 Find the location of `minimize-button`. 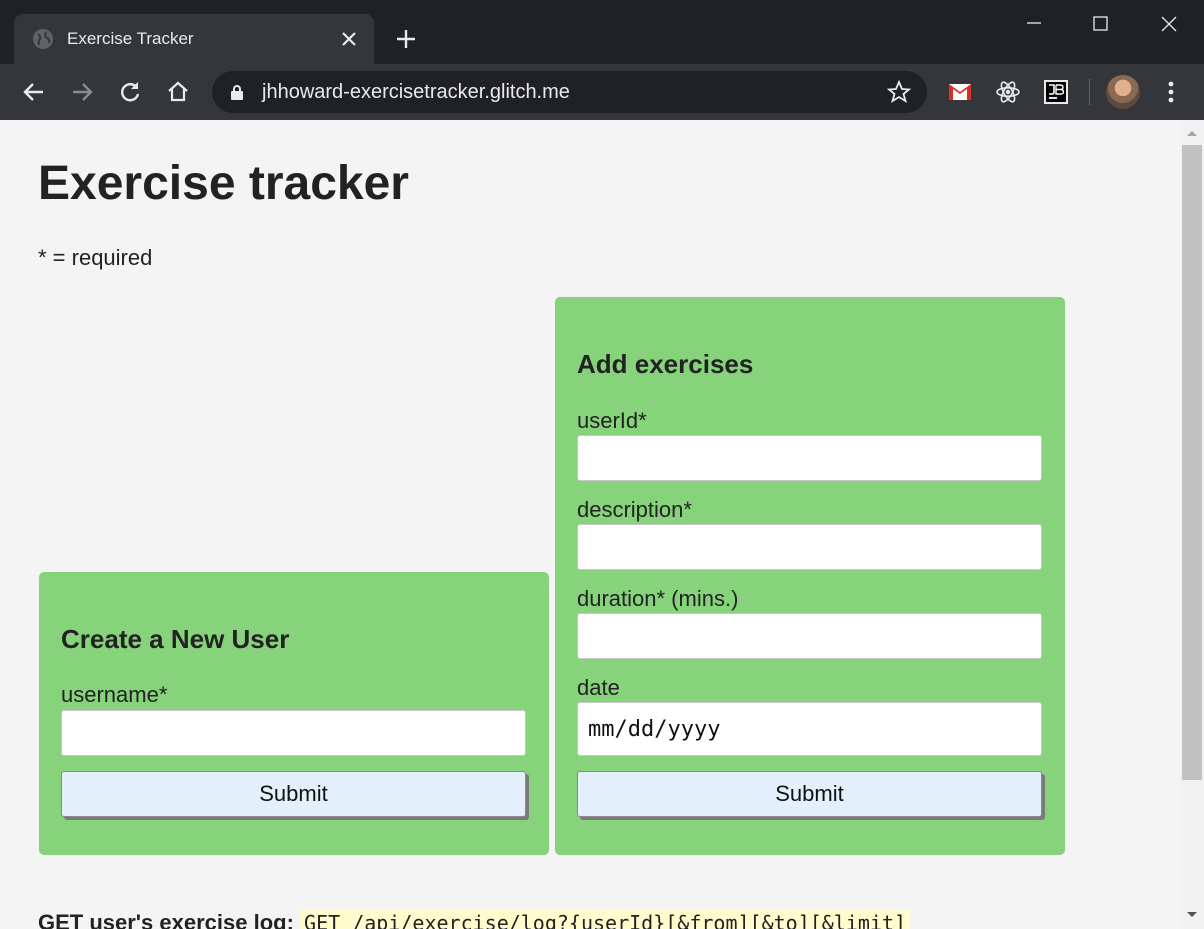

minimize-button is located at coordinates (1034, 24).